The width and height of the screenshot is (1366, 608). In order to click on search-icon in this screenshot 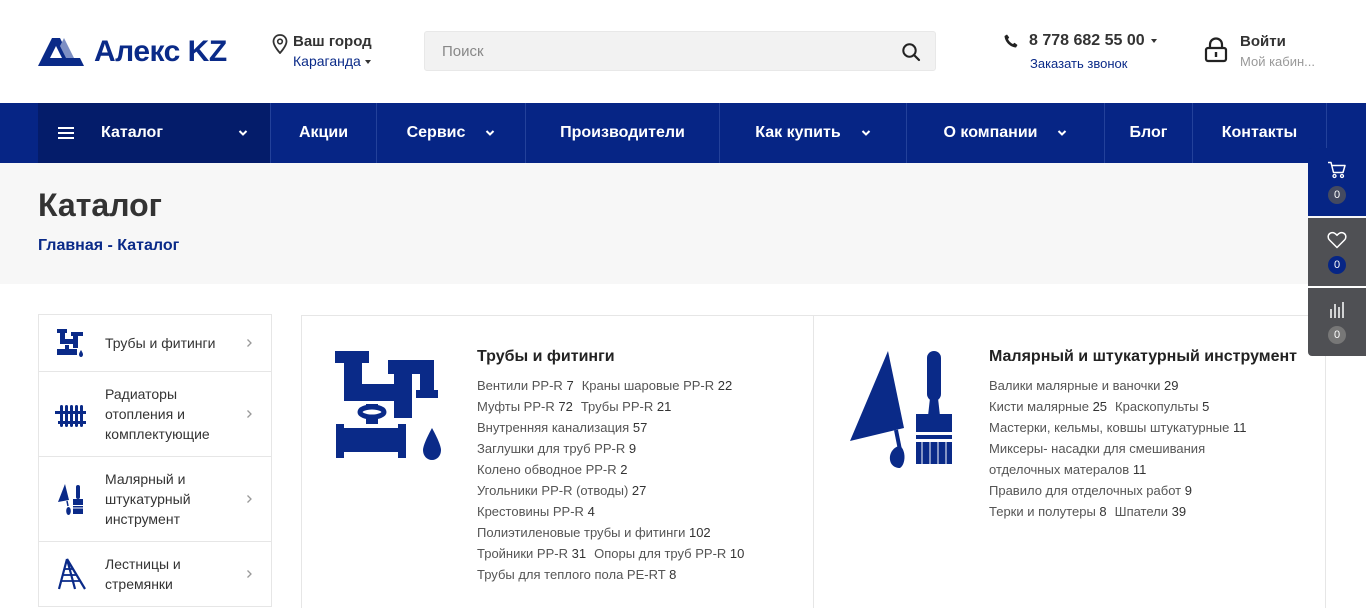, I will do `click(911, 52)`.